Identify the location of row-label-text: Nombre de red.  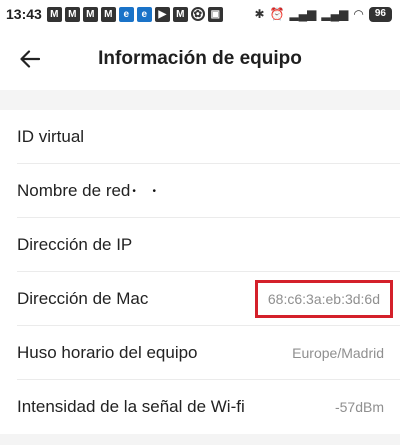
(74, 190).